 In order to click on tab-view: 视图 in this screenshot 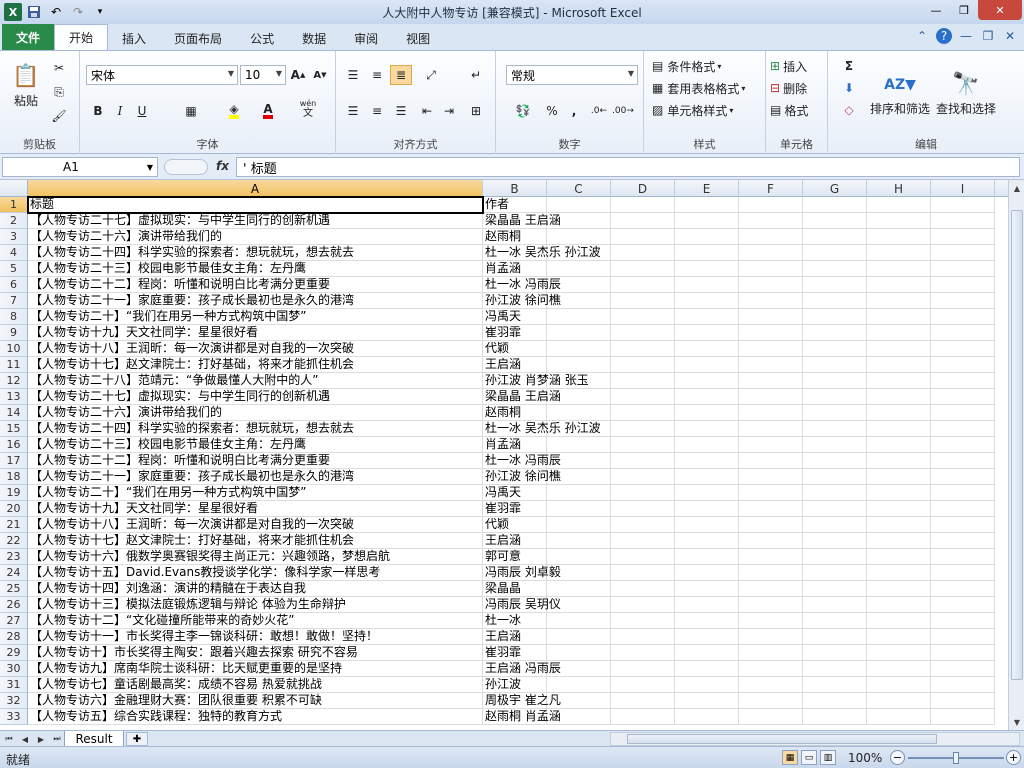, I will do `click(418, 38)`.